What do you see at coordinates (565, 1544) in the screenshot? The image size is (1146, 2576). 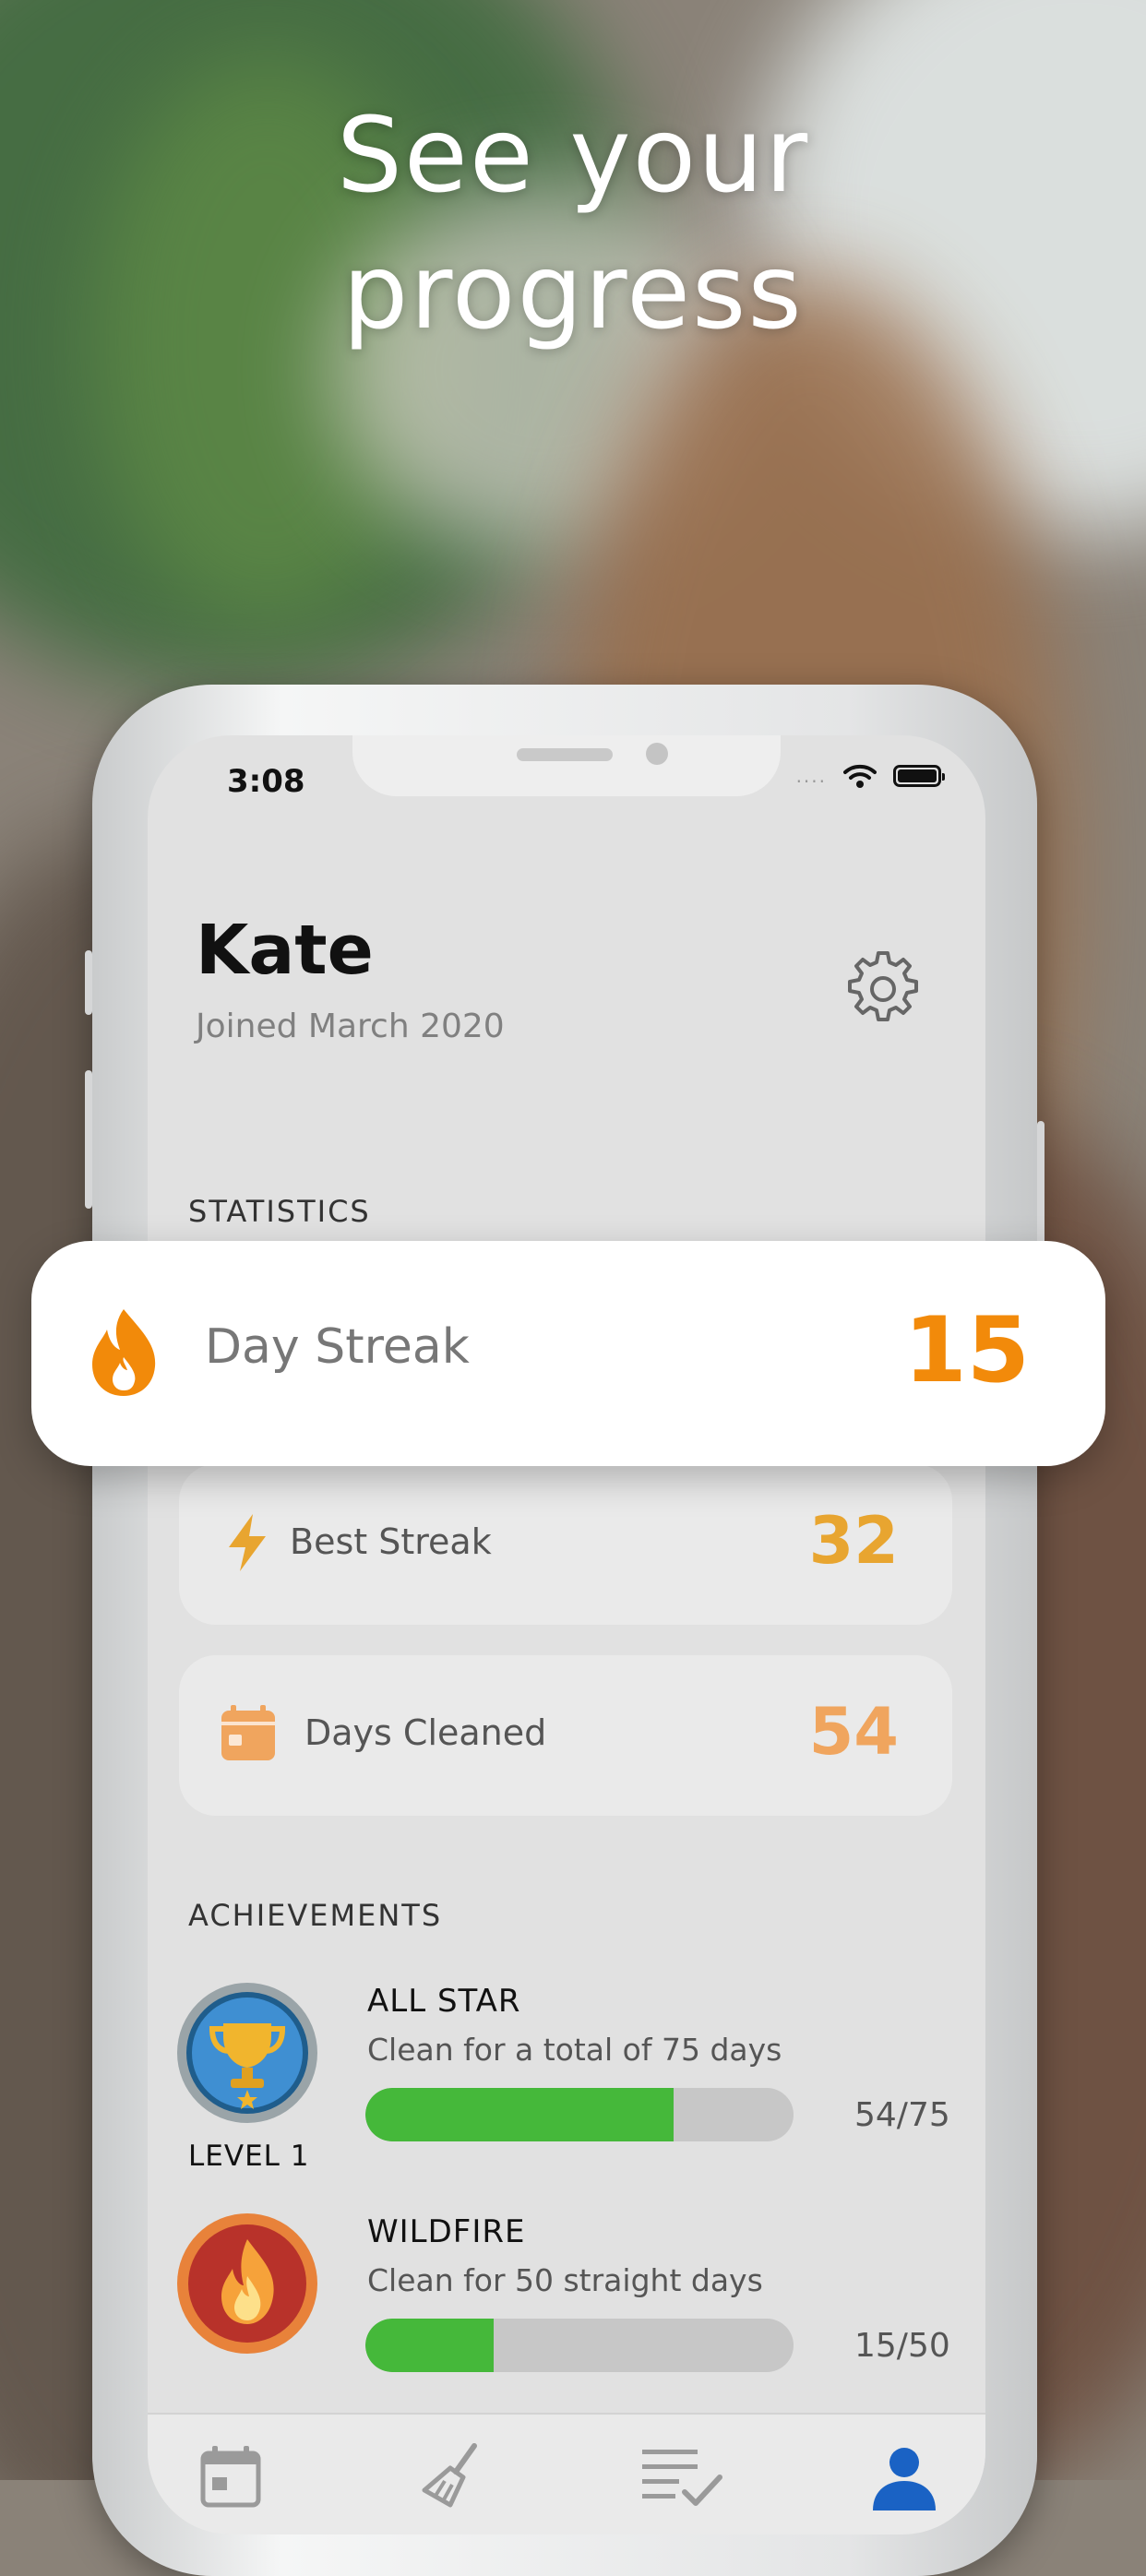 I see `best-streak-card: Best Streak 32` at bounding box center [565, 1544].